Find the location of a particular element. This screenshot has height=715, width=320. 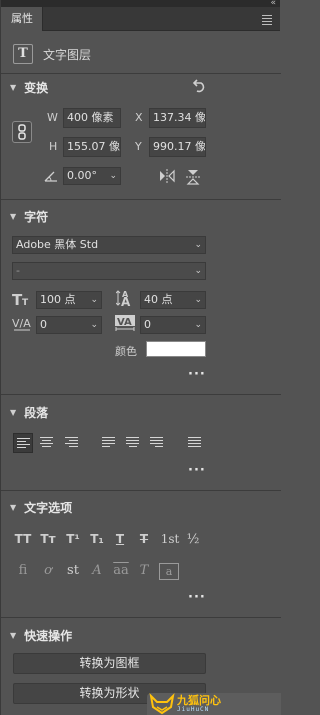

watermark-text-block: 九狐问心 JiuHuCN is located at coordinates (199, 703).